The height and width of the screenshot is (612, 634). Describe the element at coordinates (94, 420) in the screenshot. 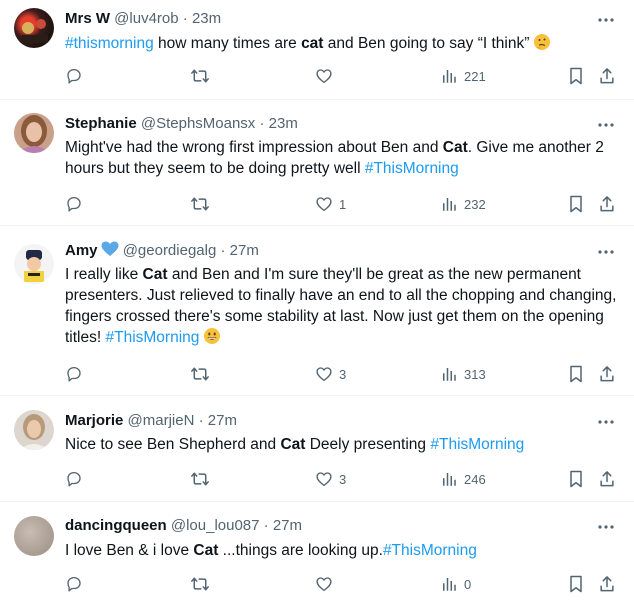

I see `display-name: Marjorie` at that location.